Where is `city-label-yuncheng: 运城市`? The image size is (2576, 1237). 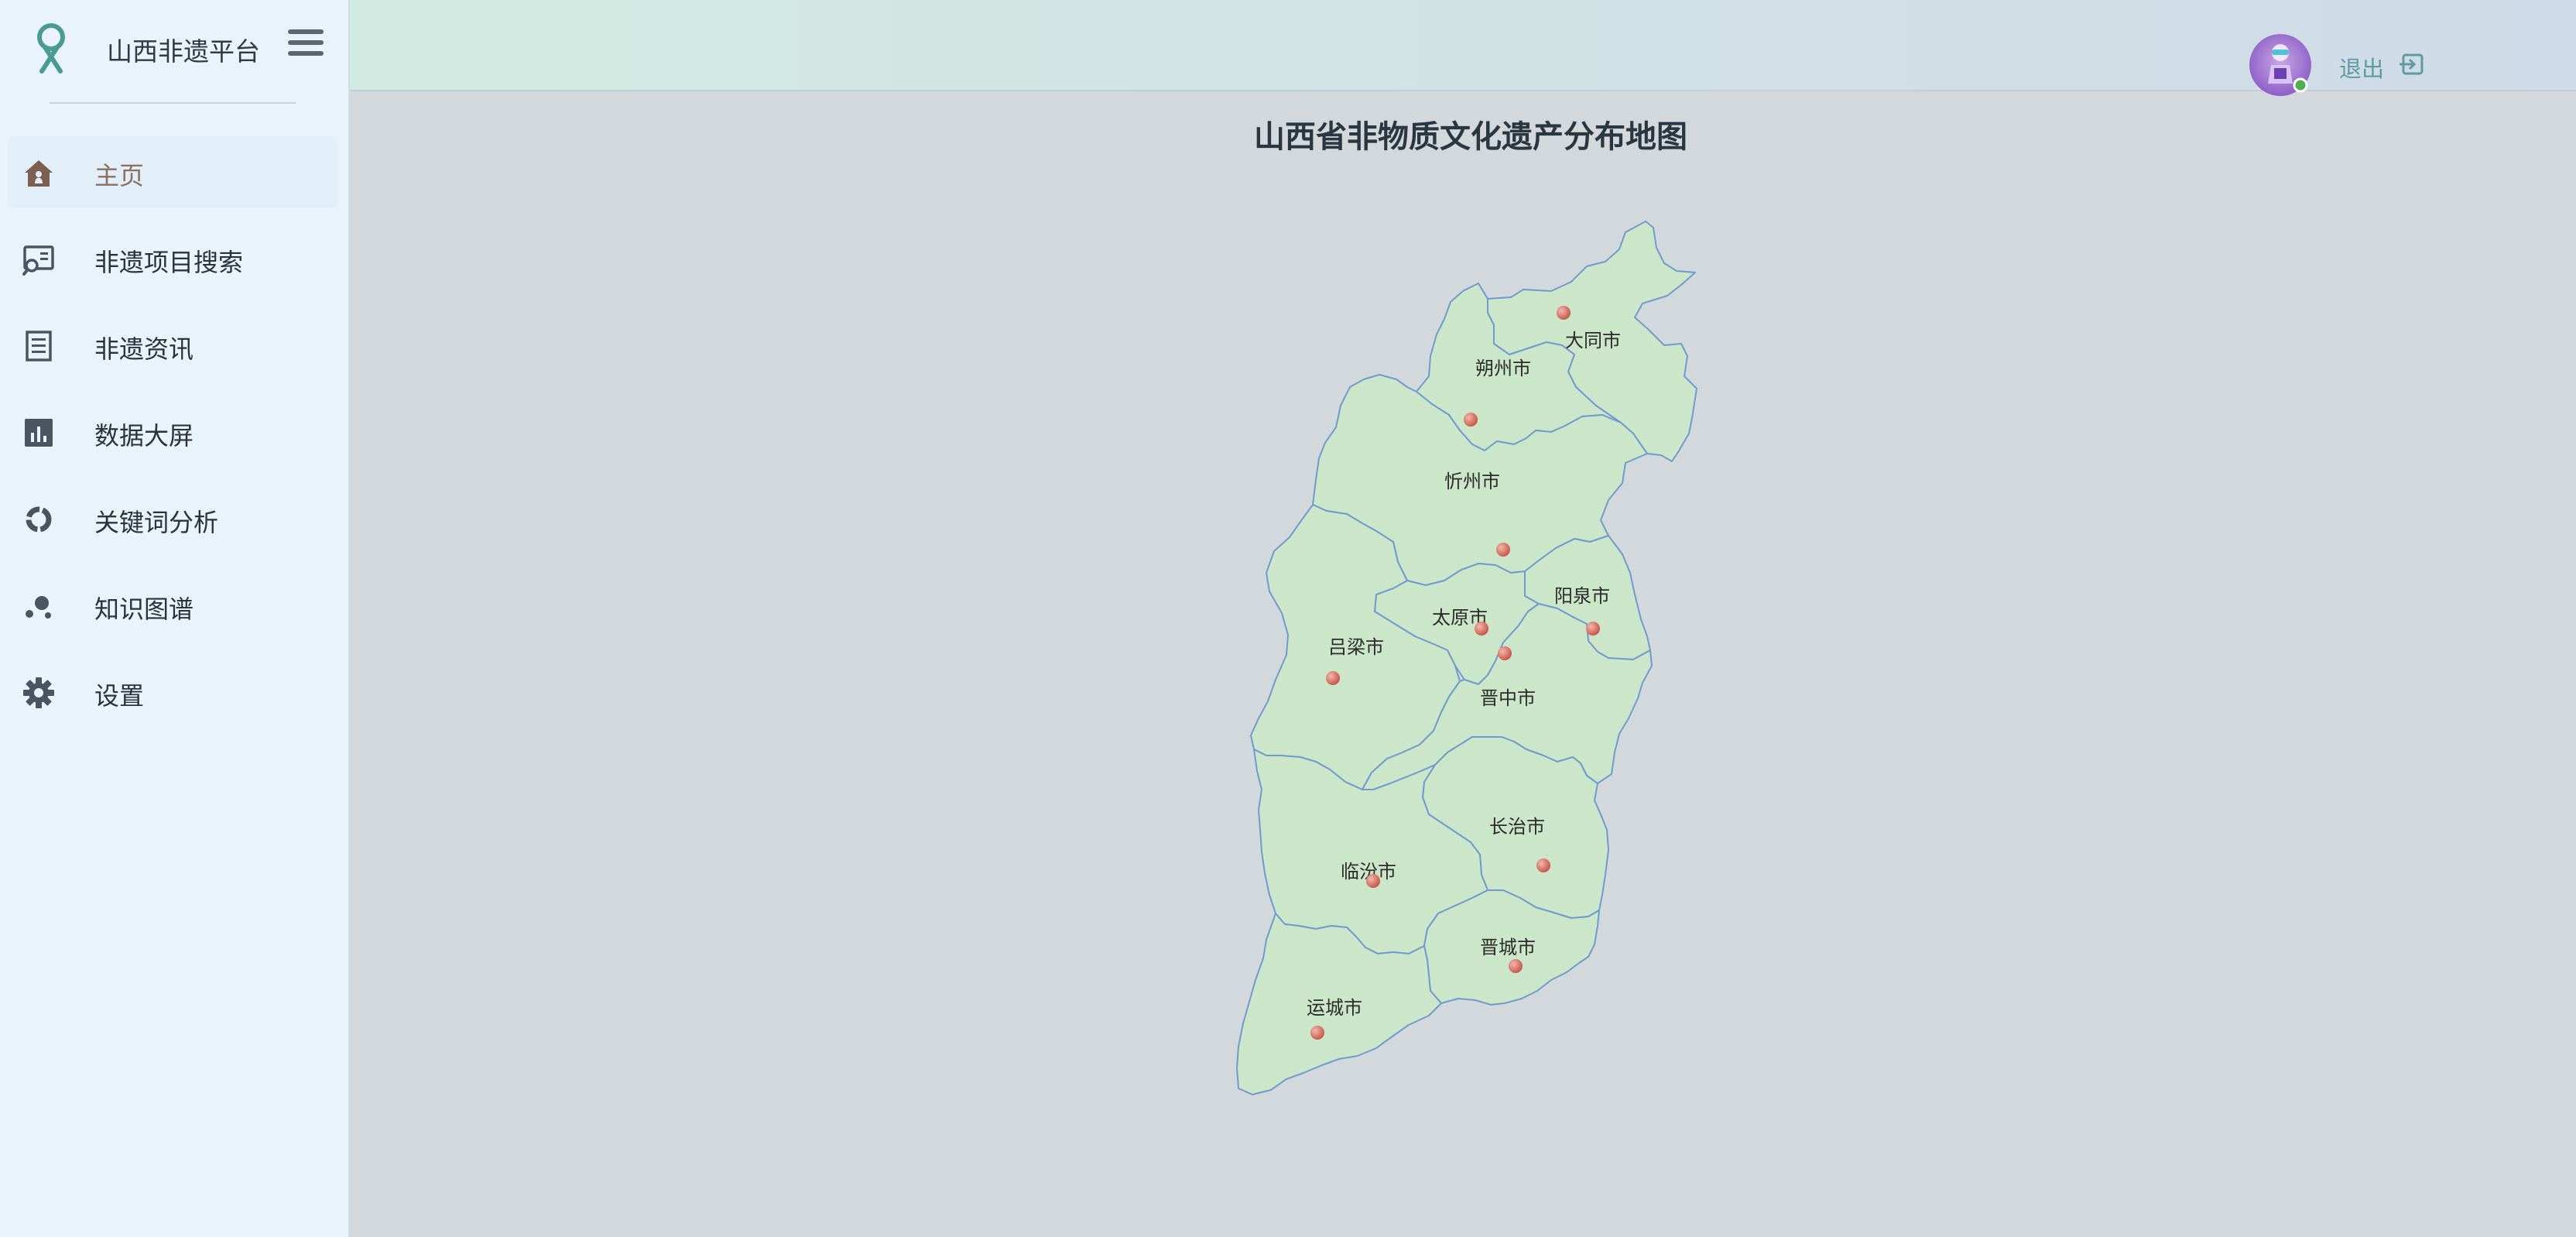 city-label-yuncheng: 运城市 is located at coordinates (1334, 1008).